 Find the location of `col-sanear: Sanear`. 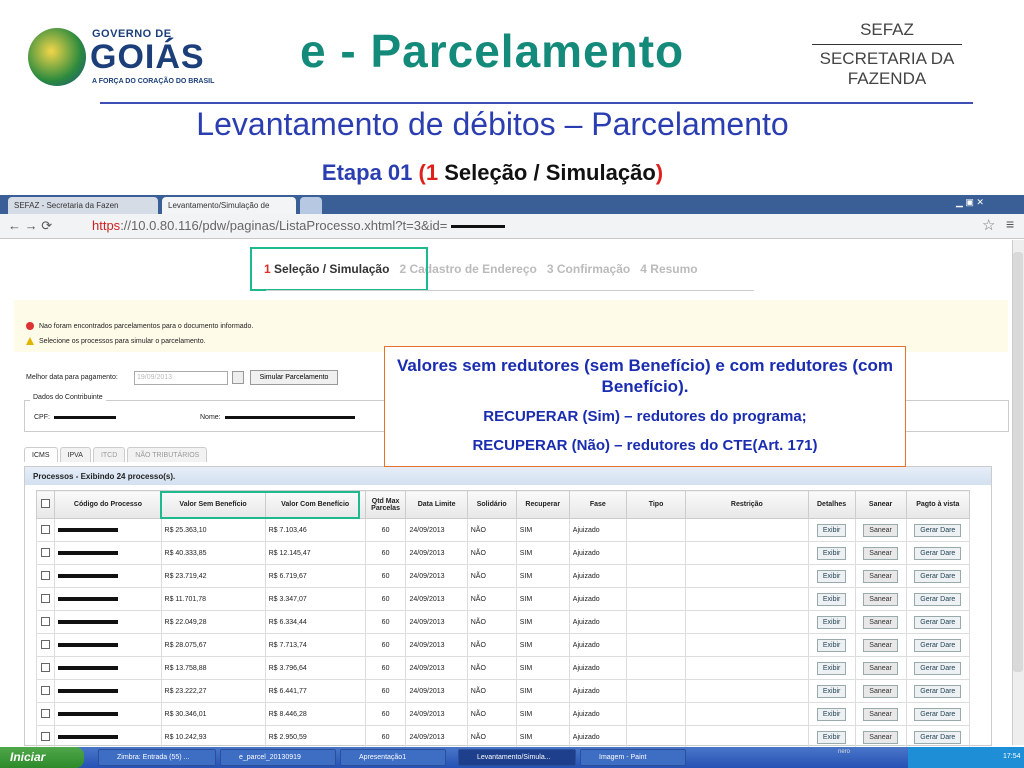

col-sanear: Sanear is located at coordinates (880, 504).